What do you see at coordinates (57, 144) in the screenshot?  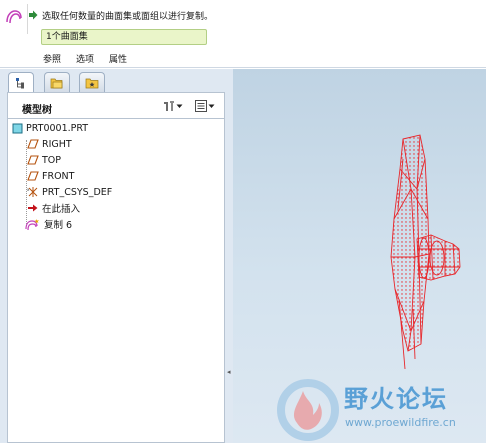 I see `tree-item-label: RIGHT` at bounding box center [57, 144].